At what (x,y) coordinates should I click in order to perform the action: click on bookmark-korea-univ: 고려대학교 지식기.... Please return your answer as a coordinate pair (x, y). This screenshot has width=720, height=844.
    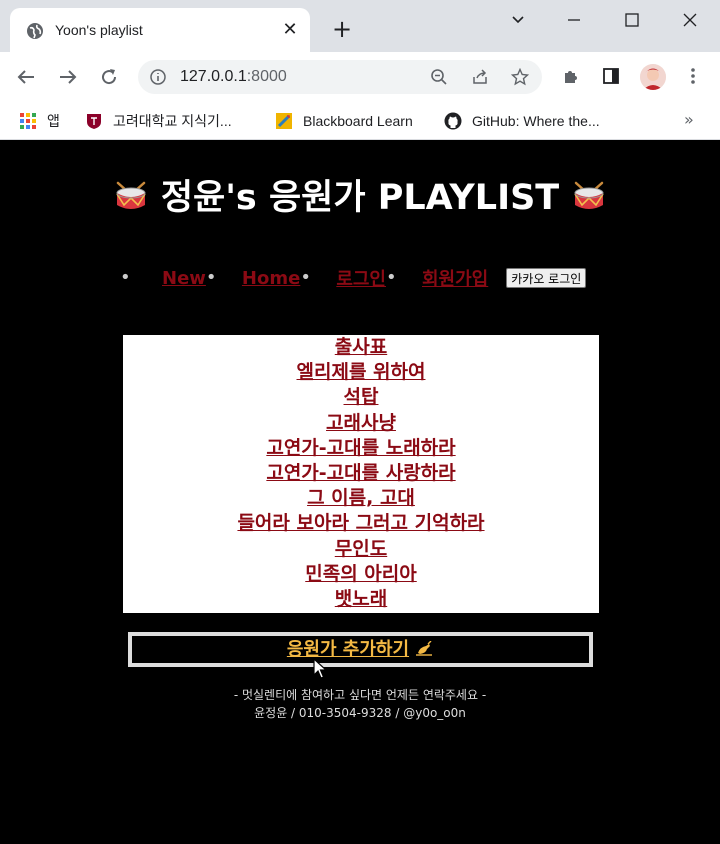
    Looking at the image, I should click on (158, 121).